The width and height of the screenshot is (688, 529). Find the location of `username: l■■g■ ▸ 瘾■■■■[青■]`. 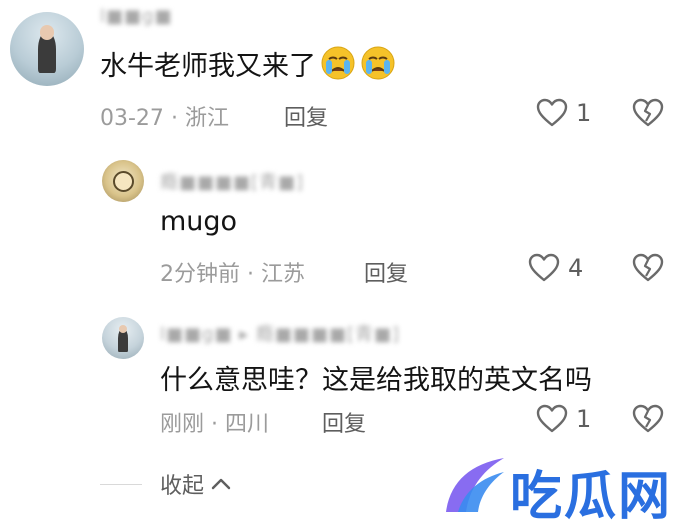

username: l■■g■ ▸ 瘾■■■■[青■] is located at coordinates (280, 333).